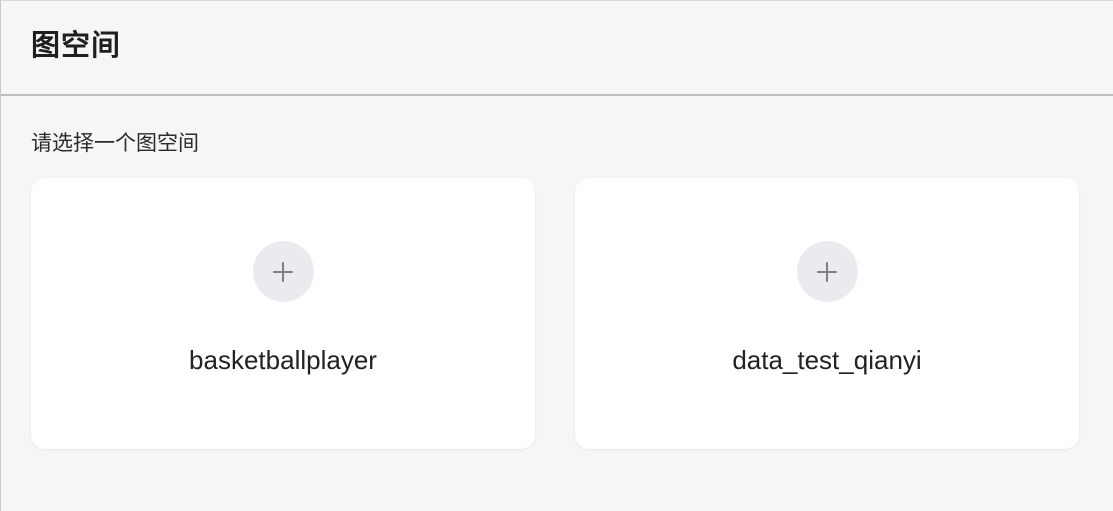 The image size is (1113, 511). Describe the element at coordinates (115, 143) in the screenshot. I see `select-space-prompt: 请选择一个图空间` at that location.